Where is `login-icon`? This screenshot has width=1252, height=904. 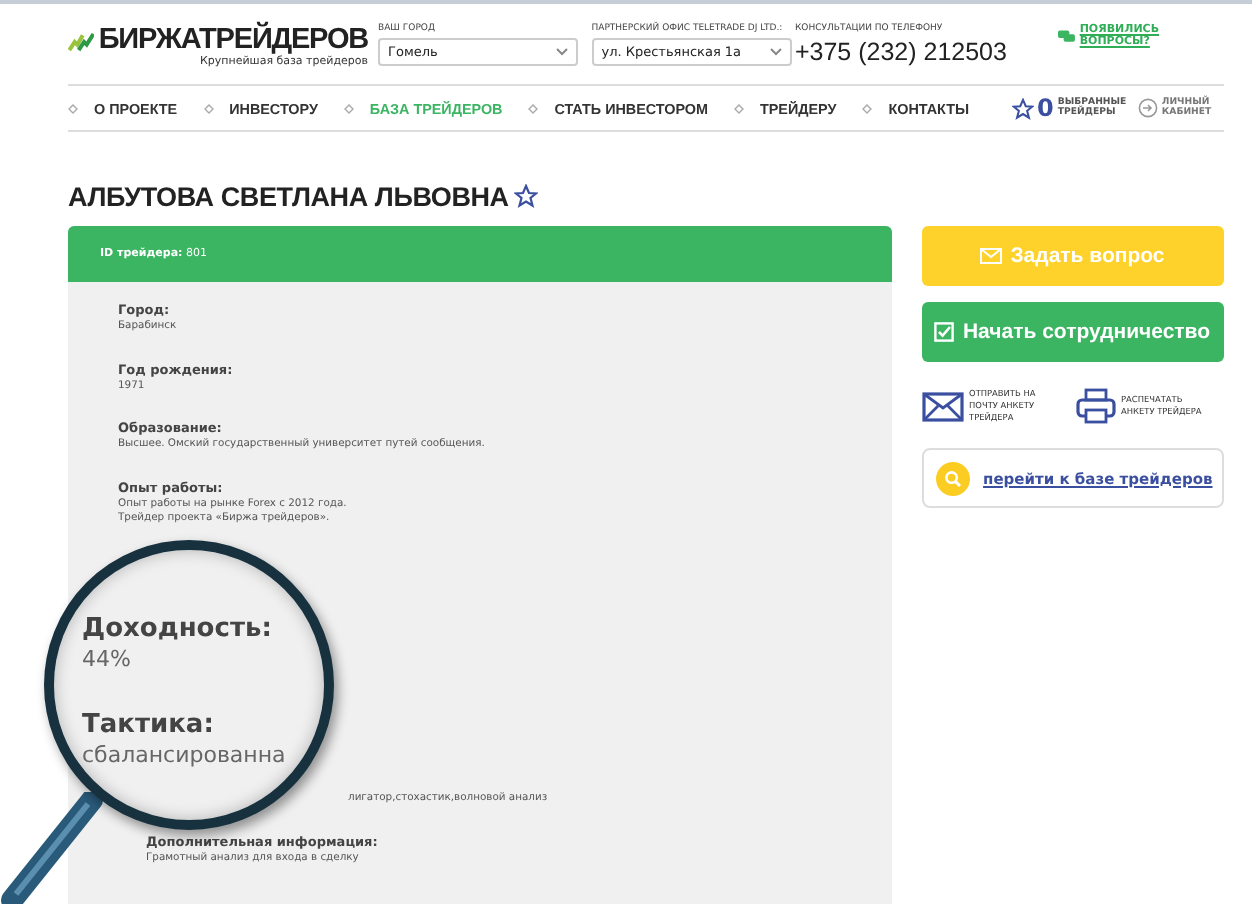
login-icon is located at coordinates (1147, 108).